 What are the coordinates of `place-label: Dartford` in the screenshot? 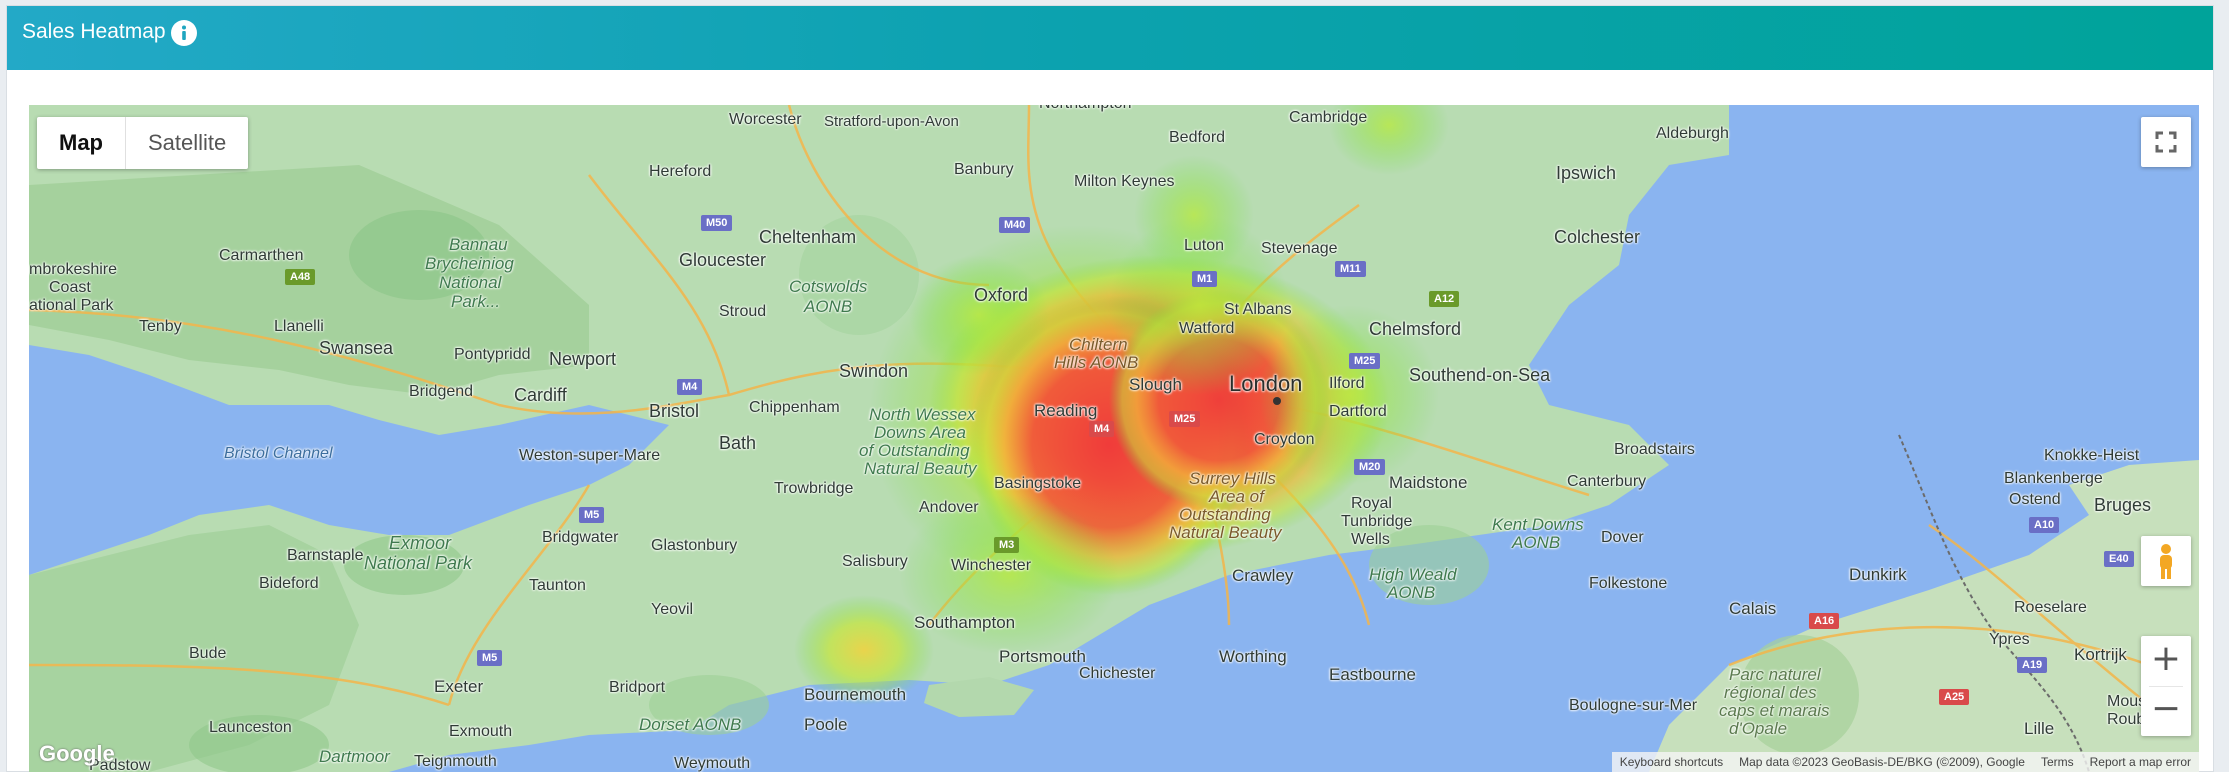 It's located at (1358, 411).